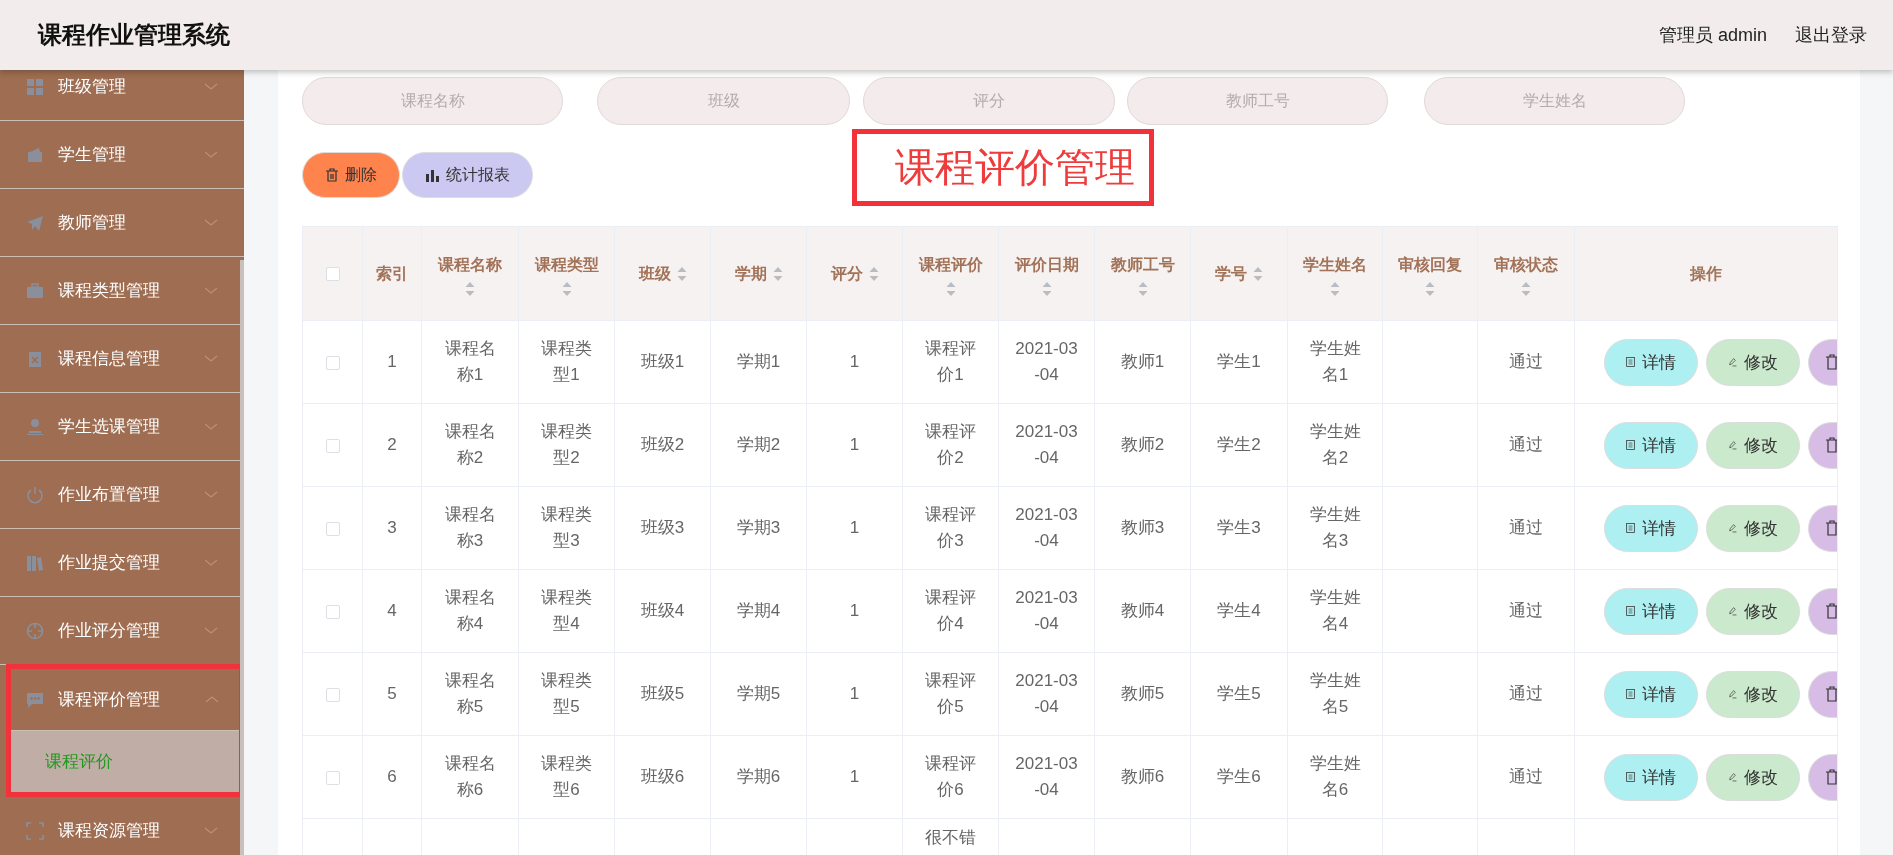 Image resolution: width=1893 pixels, height=855 pixels. Describe the element at coordinates (989, 101) in the screenshot. I see `search-field: 评分` at that location.